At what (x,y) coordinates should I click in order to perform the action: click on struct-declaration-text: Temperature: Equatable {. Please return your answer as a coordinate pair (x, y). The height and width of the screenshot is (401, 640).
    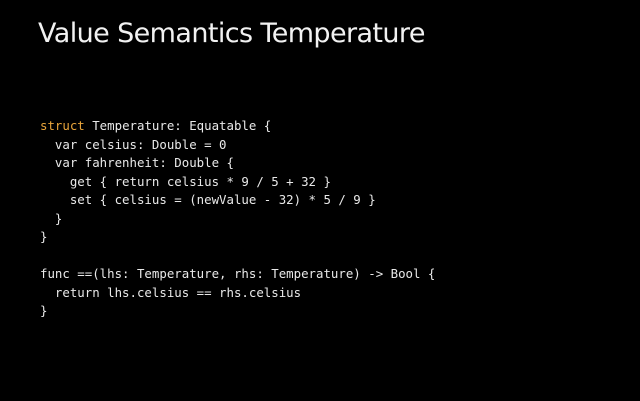
    Looking at the image, I should click on (178, 125).